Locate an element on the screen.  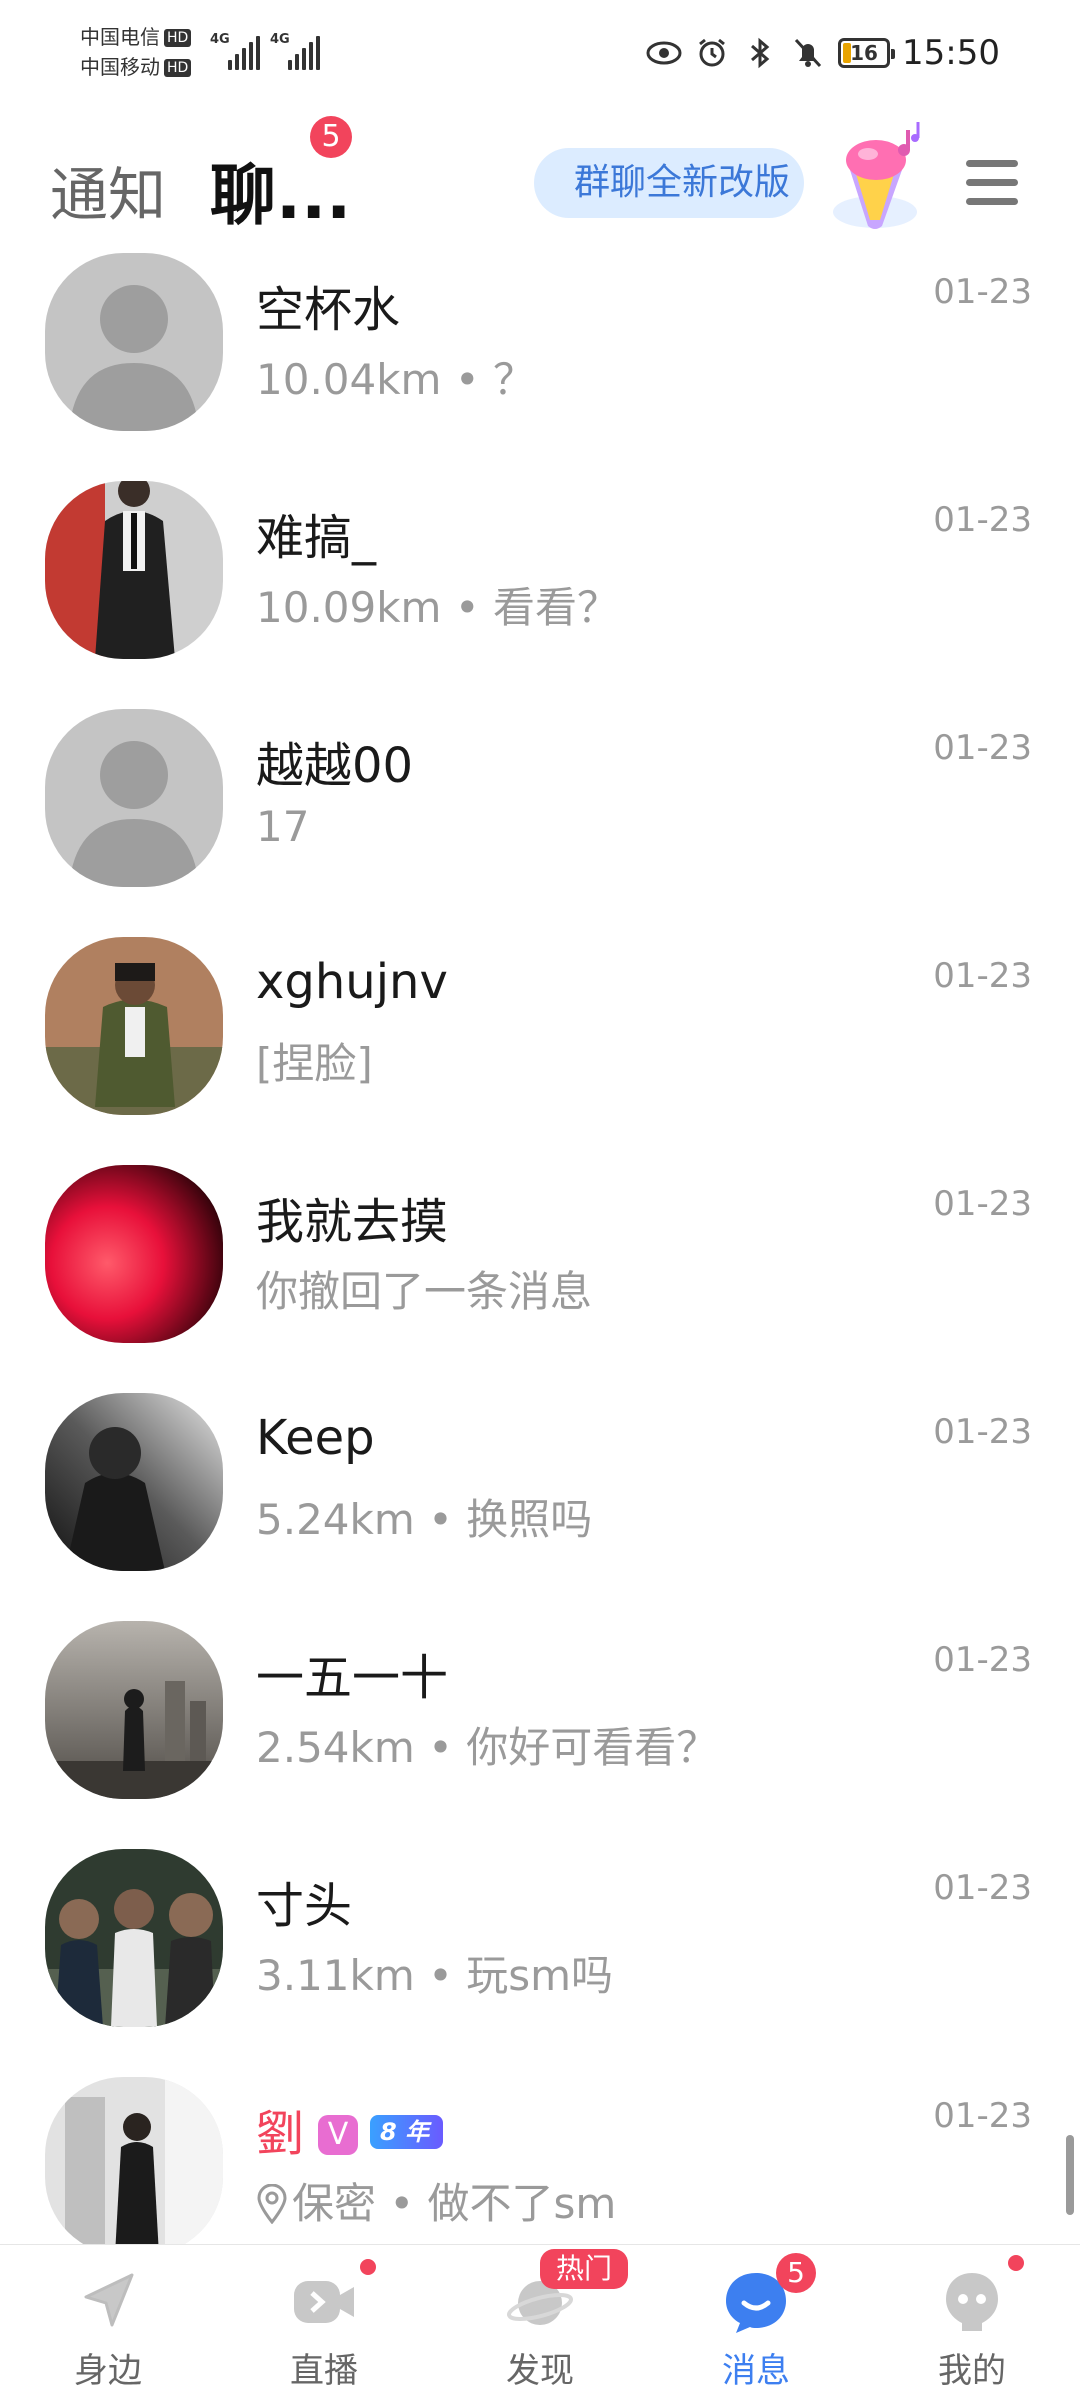
location-pin-icon is located at coordinates (272, 2204).